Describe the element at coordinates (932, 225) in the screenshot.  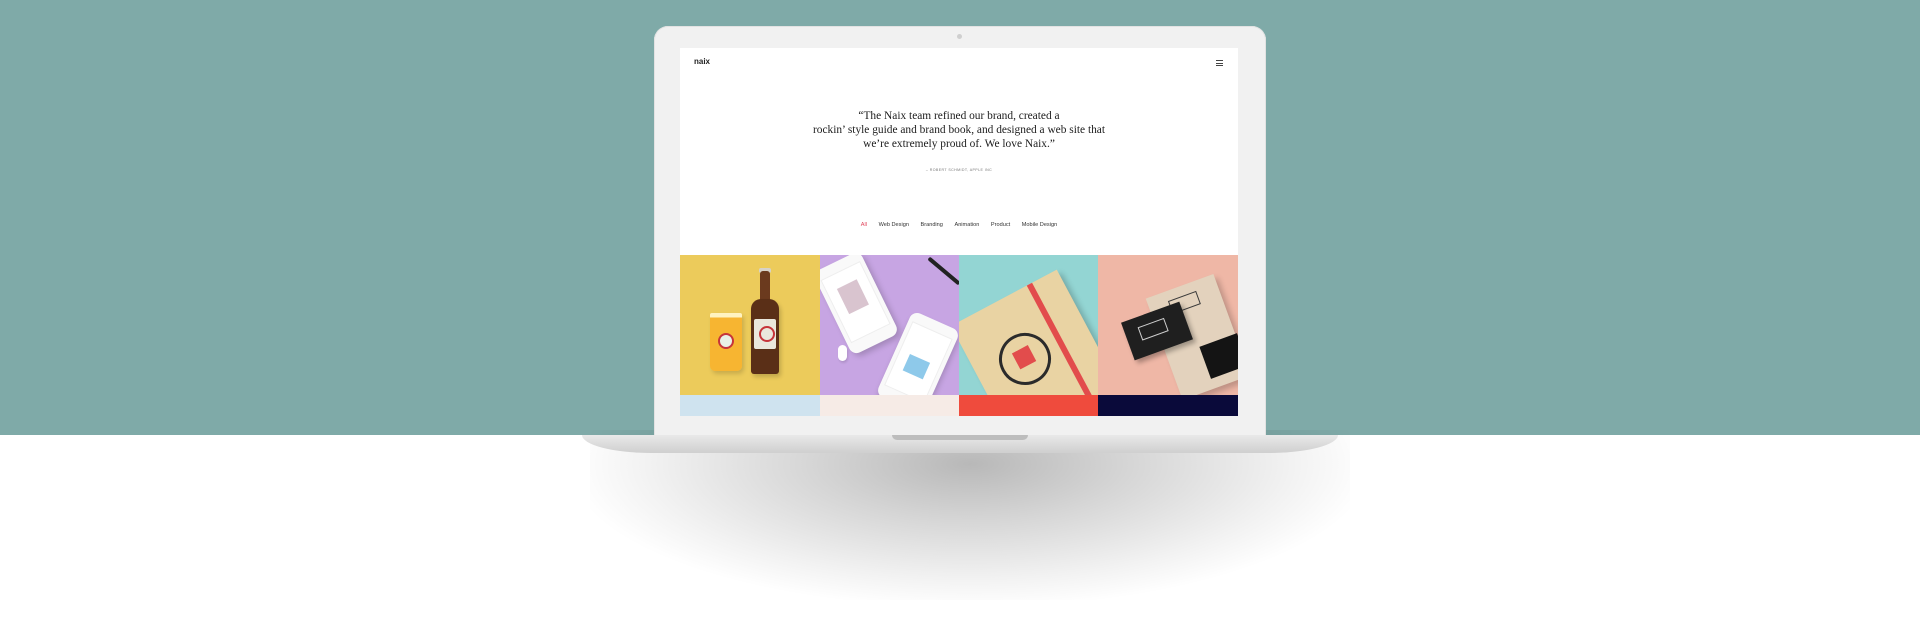
I see `filter-branding: Branding` at that location.